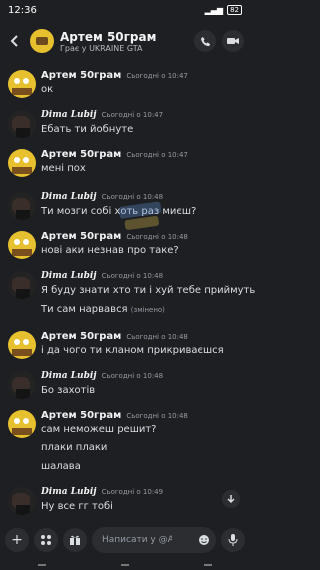 The width and height of the screenshot is (320, 570). I want to click on status-time: 12:36, so click(22, 10).